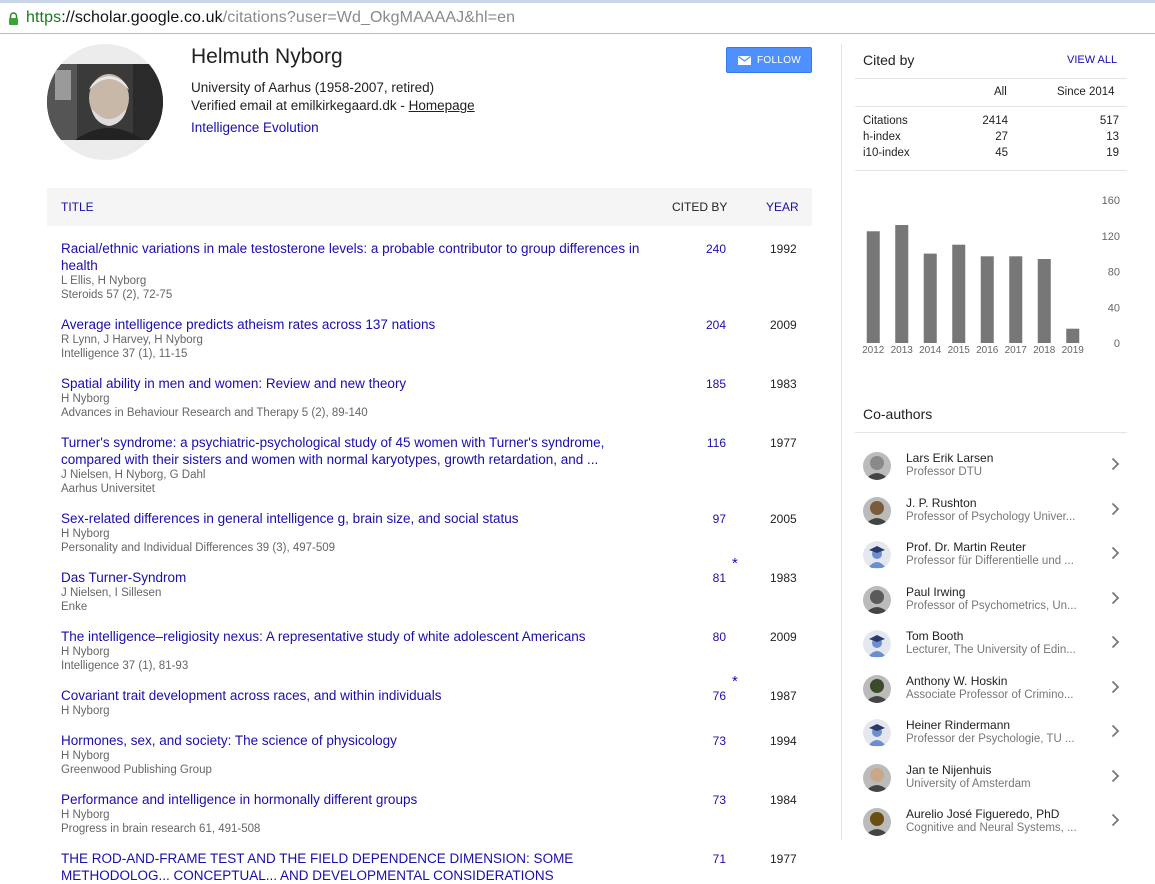  Describe the element at coordinates (363, 577) in the screenshot. I see `publication-title: Das Turner-Syndrom` at that location.